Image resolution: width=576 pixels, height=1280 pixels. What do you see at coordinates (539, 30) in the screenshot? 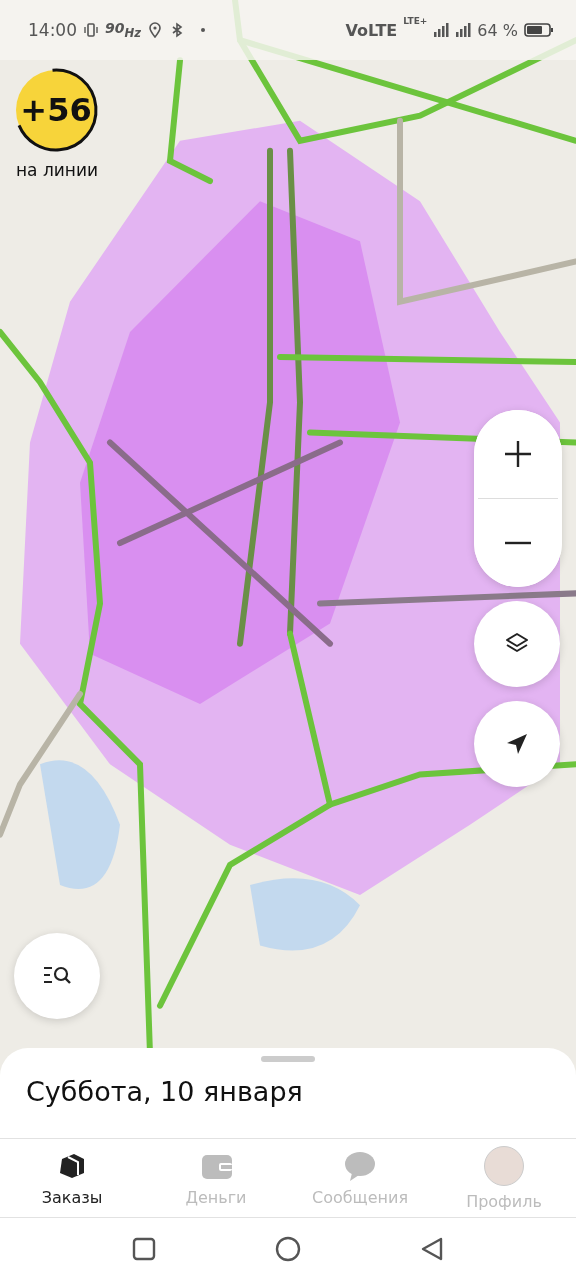
I see `battery-icon` at bounding box center [539, 30].